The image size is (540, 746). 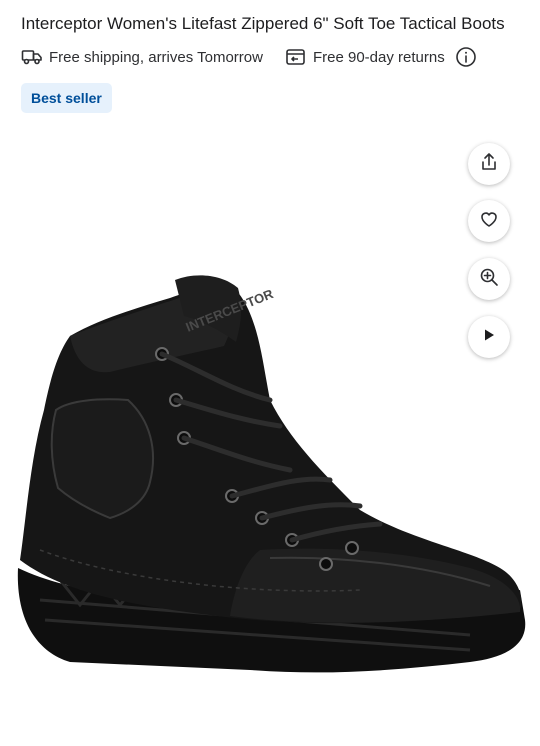 I want to click on zoom-button, so click(x=489, y=279).